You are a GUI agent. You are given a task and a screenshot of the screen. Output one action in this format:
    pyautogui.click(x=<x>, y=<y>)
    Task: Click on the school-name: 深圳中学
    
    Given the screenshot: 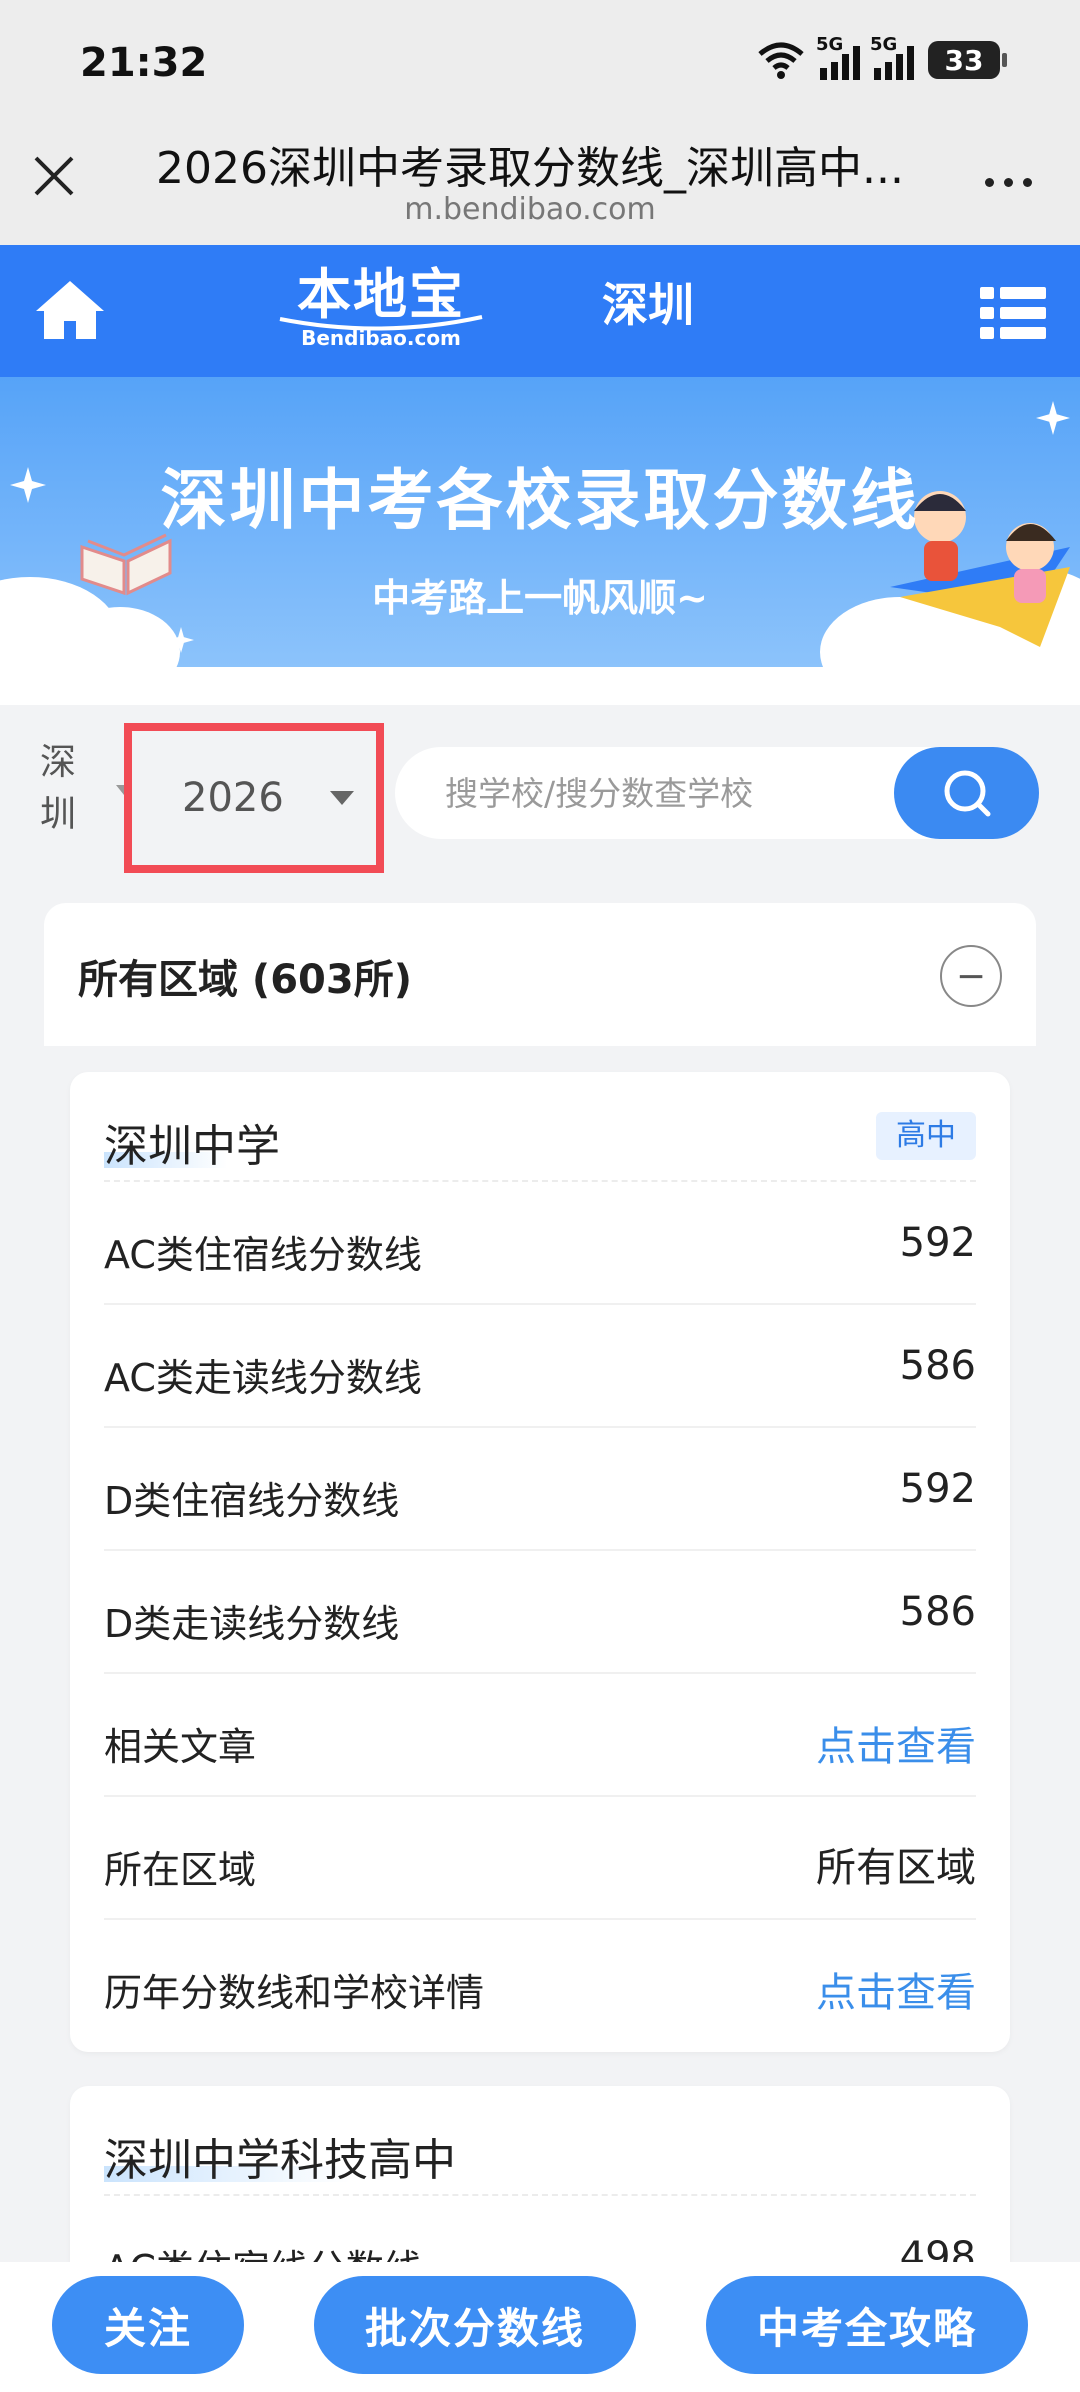 What is the action you would take?
    pyautogui.click(x=192, y=1142)
    